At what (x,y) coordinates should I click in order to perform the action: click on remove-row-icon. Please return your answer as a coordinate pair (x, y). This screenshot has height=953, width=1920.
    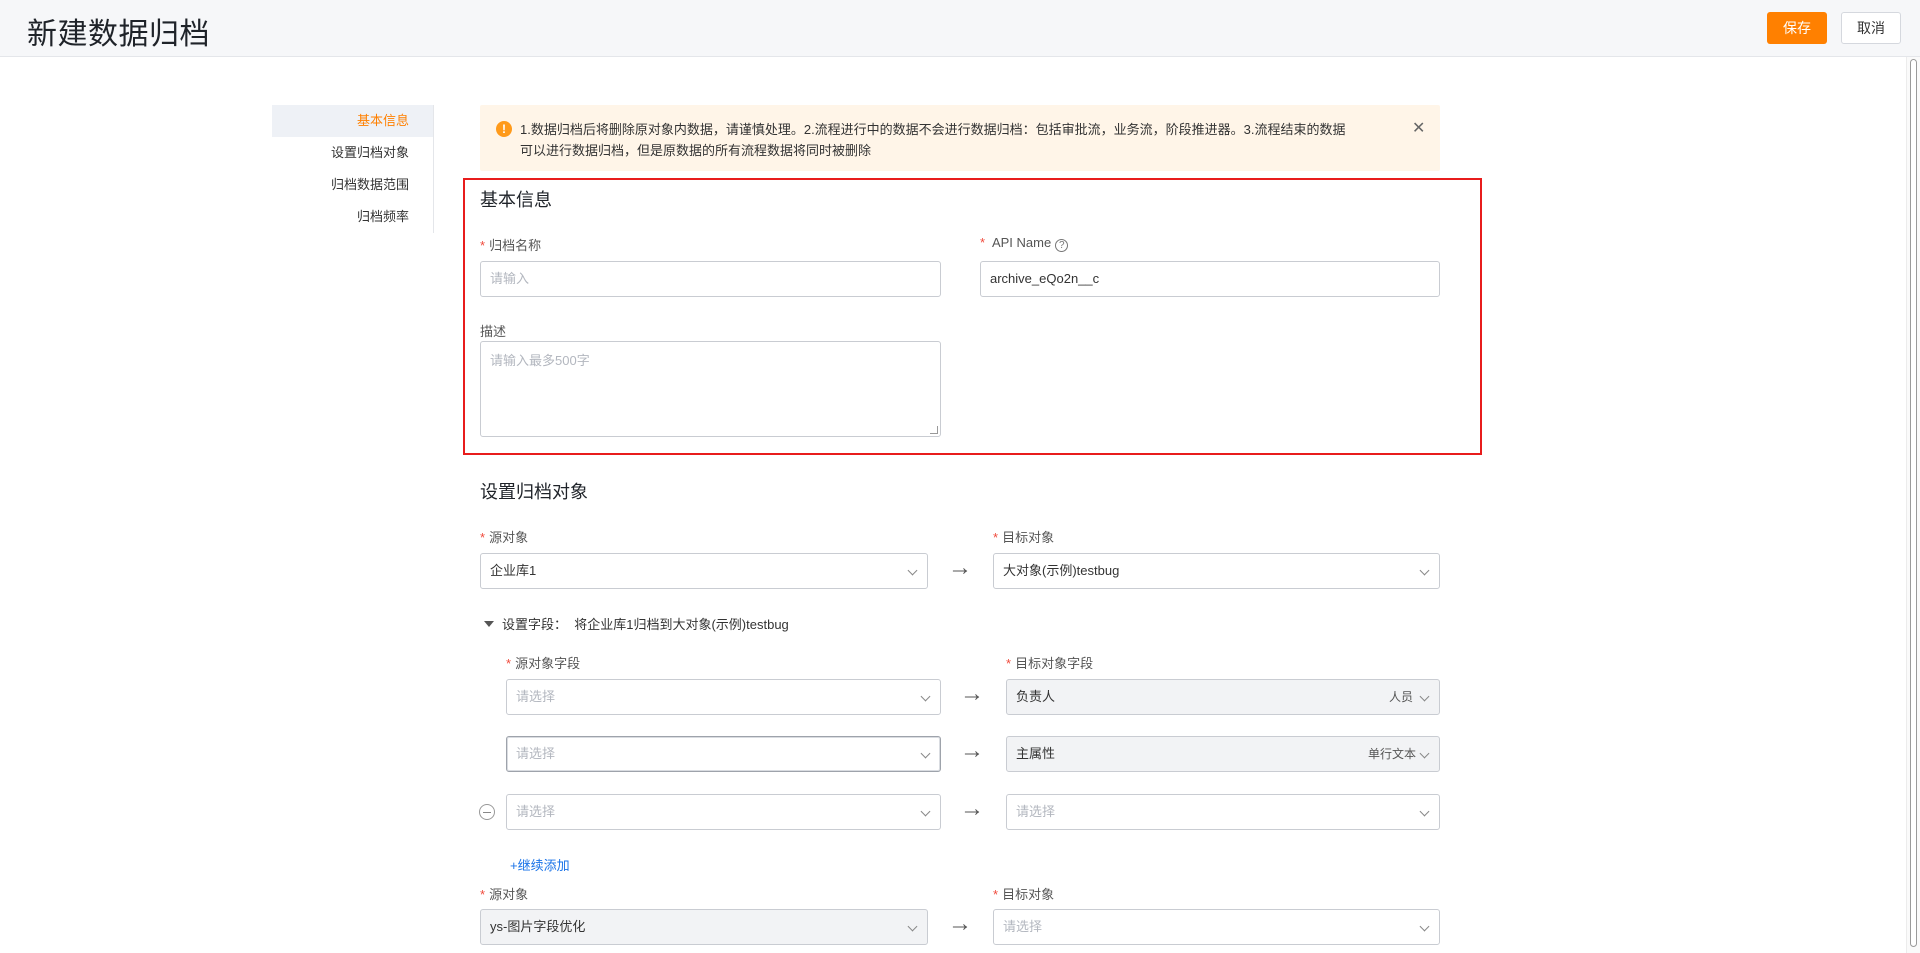
    Looking at the image, I should click on (487, 812).